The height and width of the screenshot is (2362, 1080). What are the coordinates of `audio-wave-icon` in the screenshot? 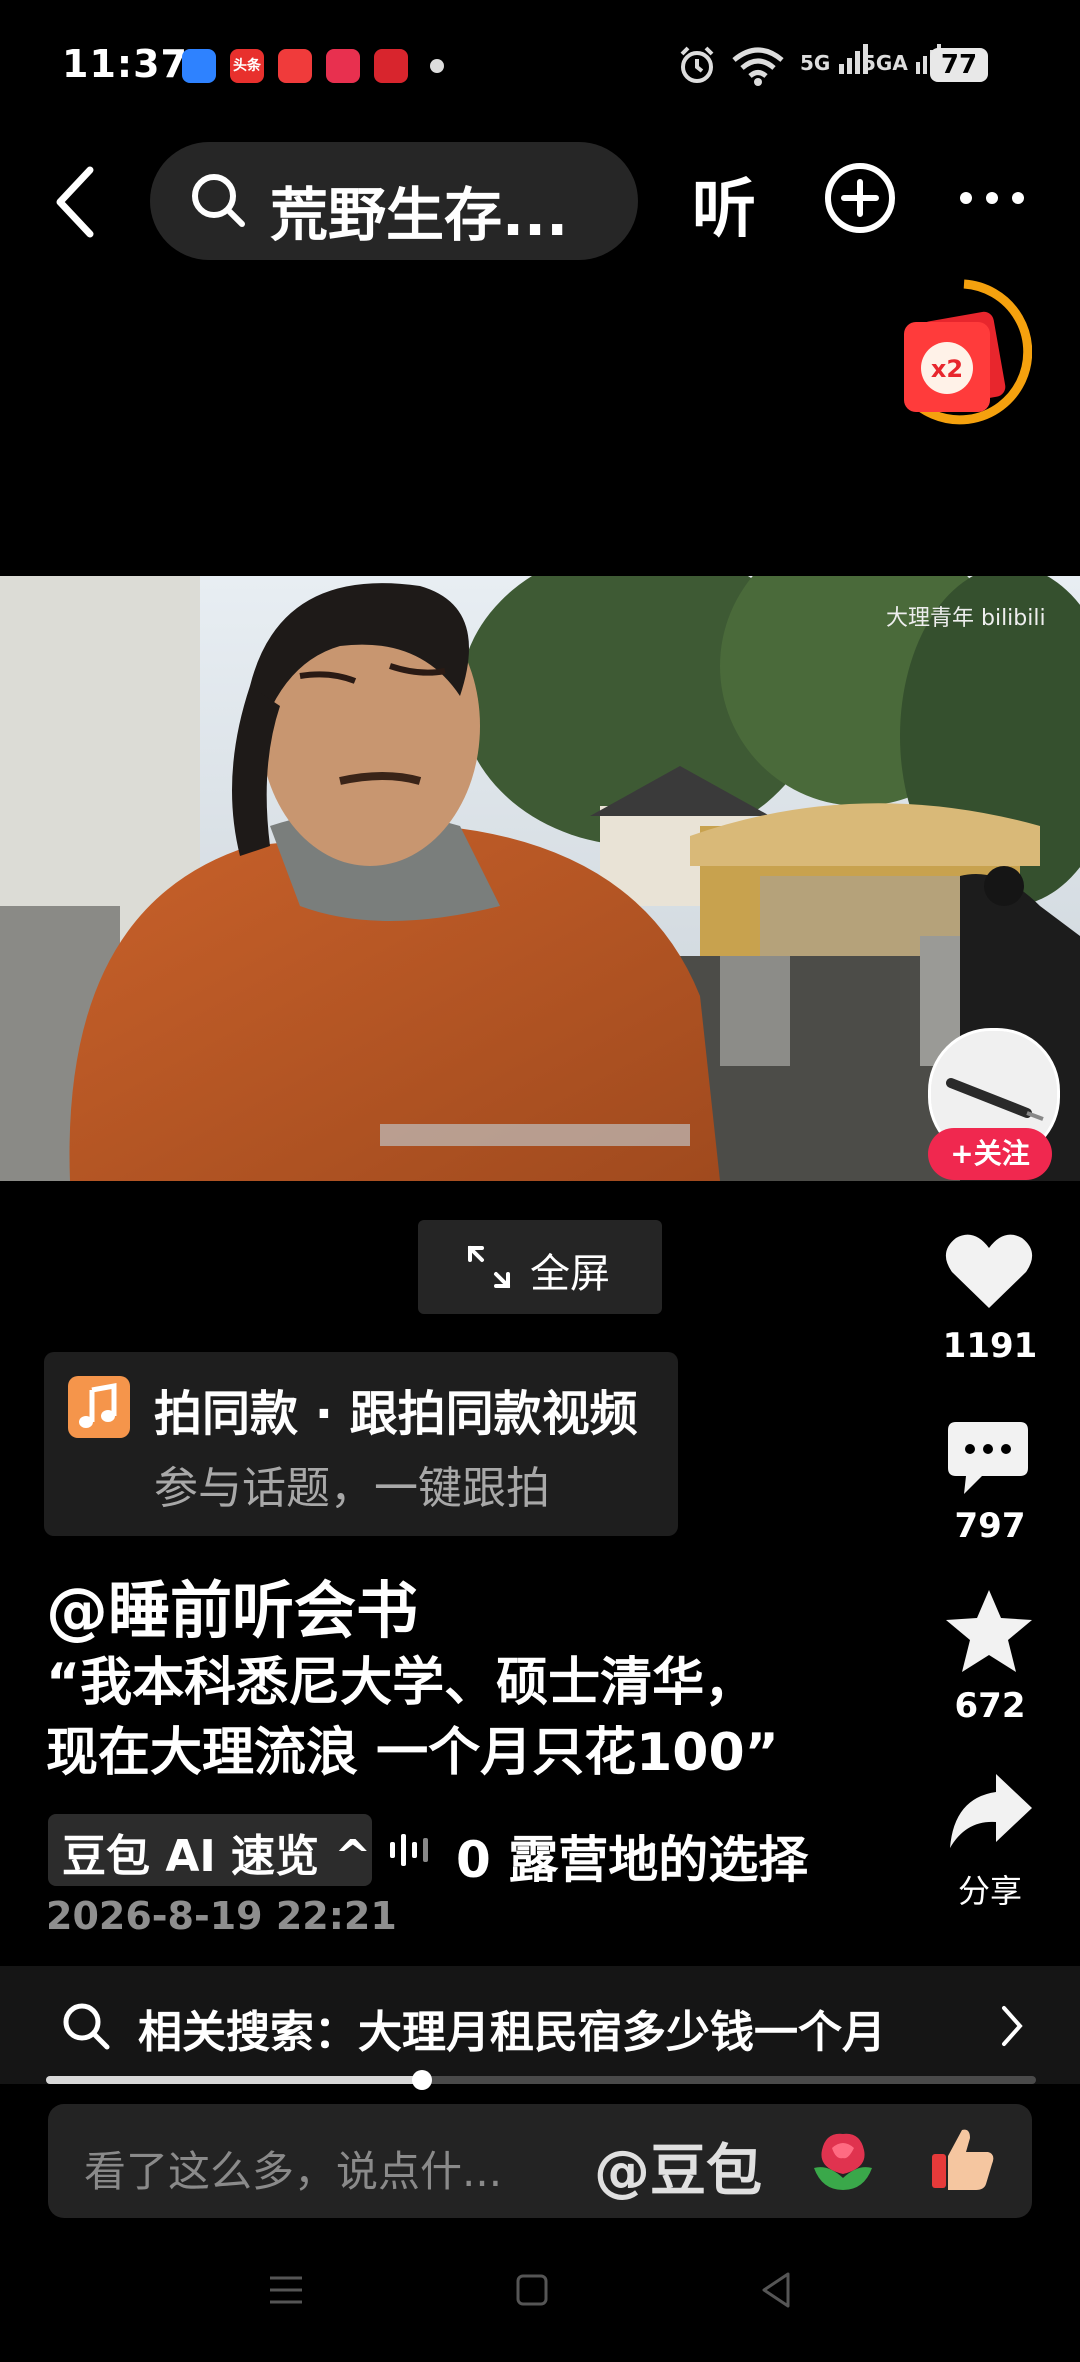 It's located at (409, 1850).